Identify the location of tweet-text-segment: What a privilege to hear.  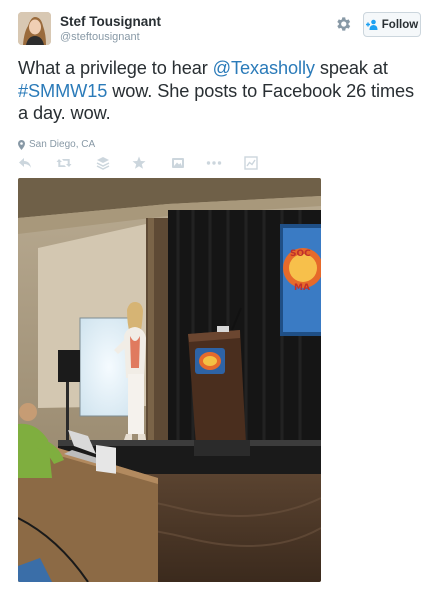
(115, 68).